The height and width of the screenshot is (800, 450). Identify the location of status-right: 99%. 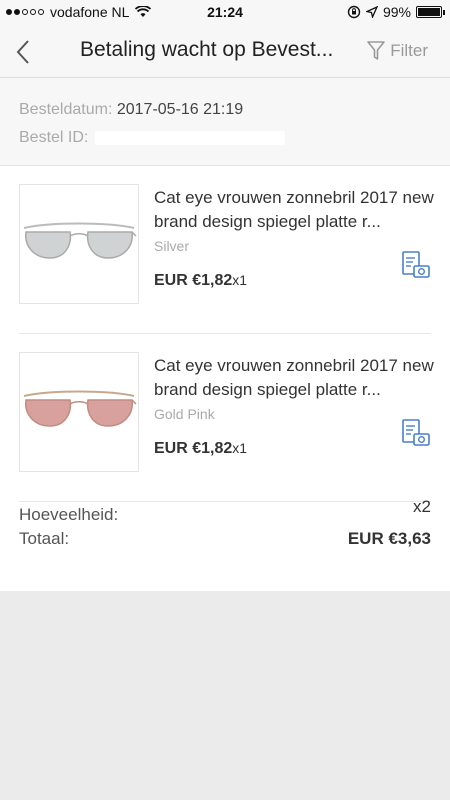
(396, 12).